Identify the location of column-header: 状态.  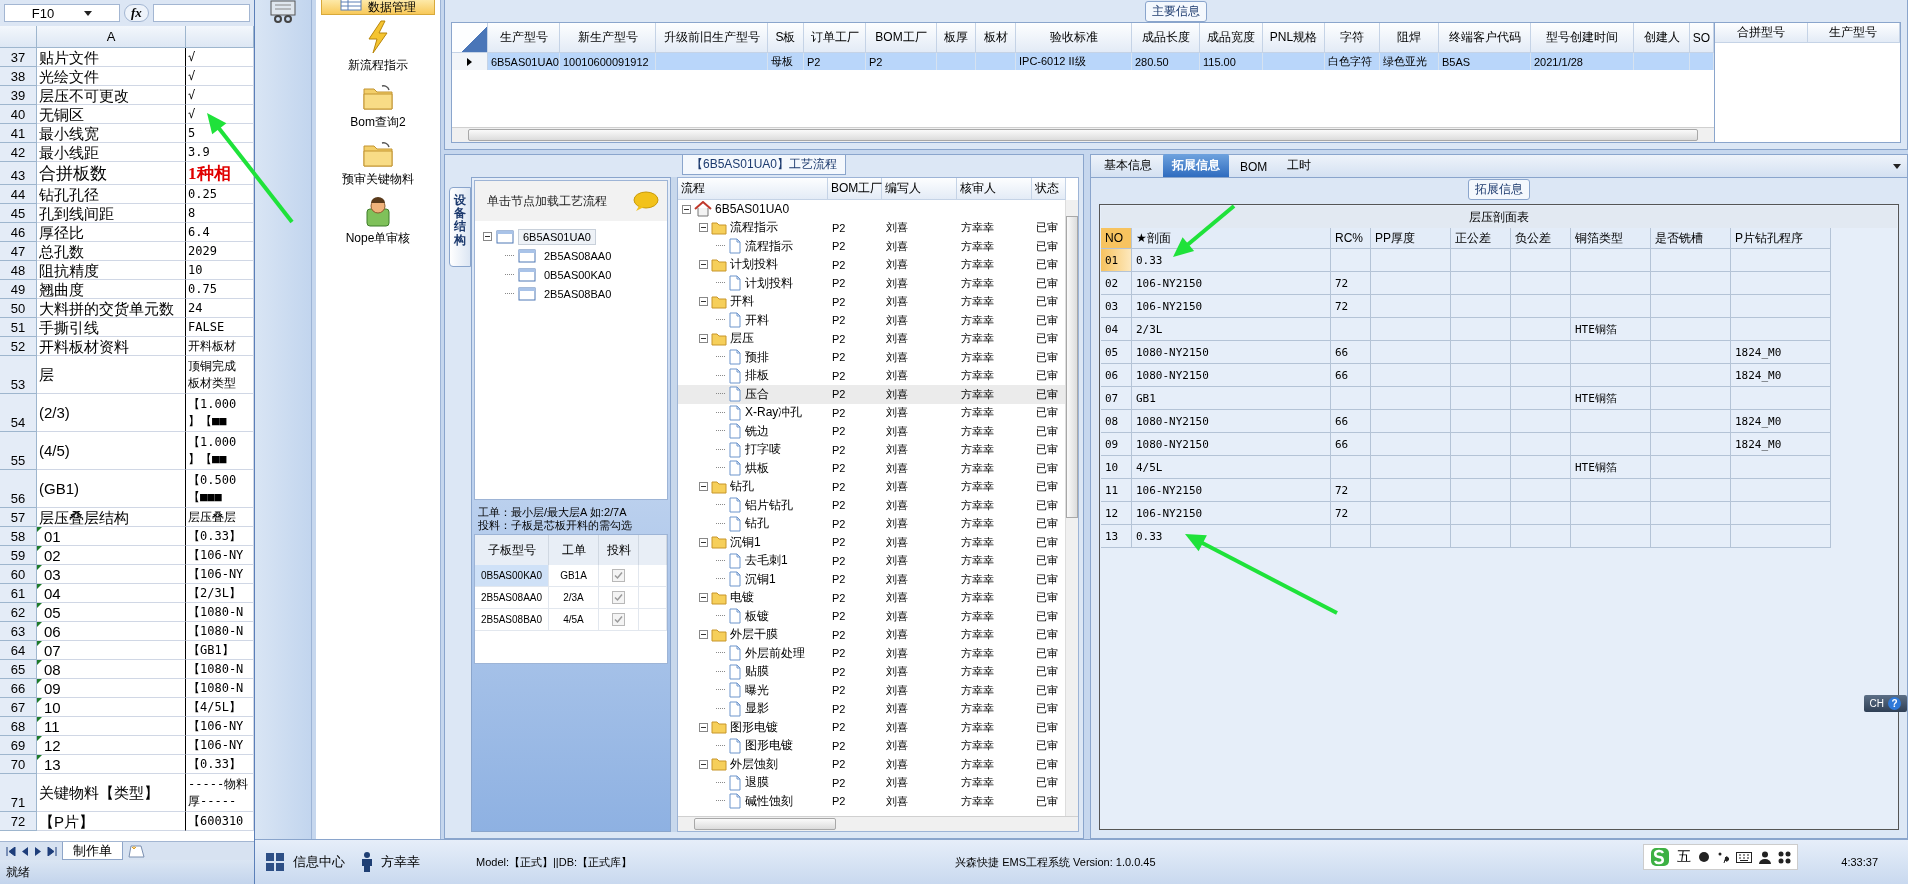
(1049, 189).